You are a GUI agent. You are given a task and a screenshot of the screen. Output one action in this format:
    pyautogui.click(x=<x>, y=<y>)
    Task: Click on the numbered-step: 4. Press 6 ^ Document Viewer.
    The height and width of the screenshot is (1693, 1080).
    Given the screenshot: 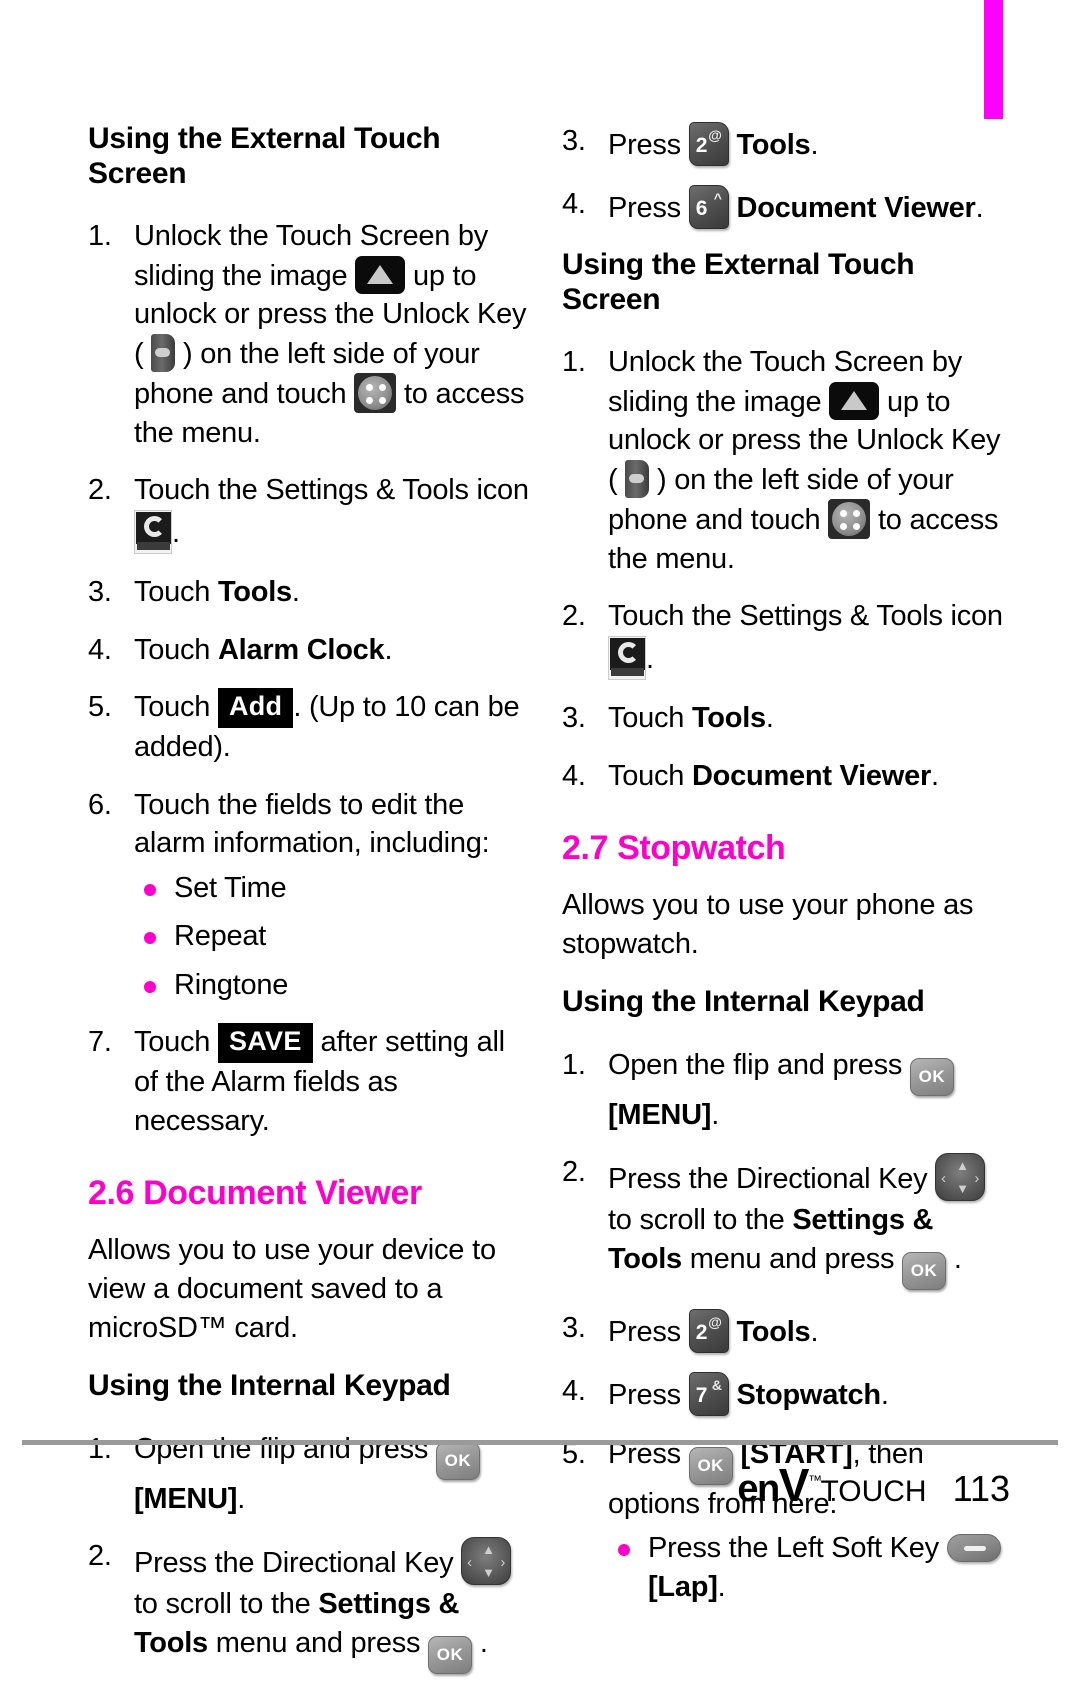 What is the action you would take?
    pyautogui.click(x=785, y=207)
    